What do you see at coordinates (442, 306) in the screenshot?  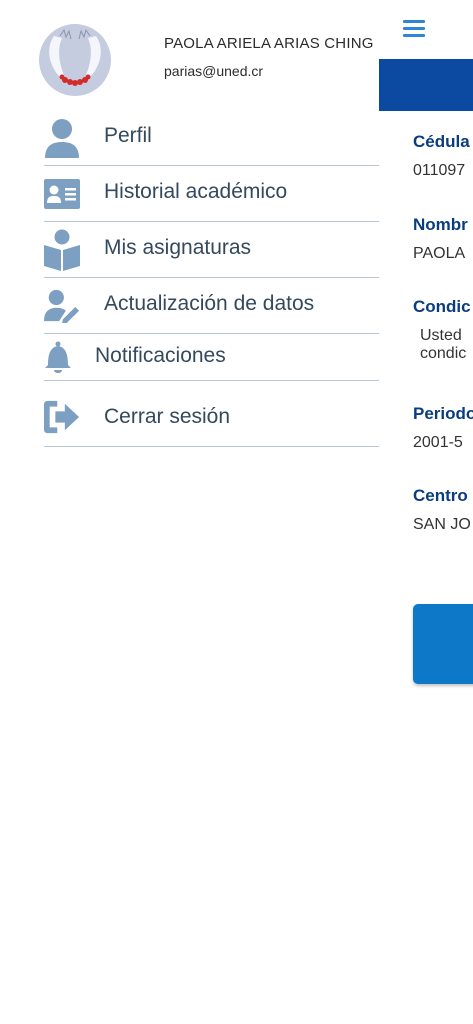 I see `field-label: Condic` at bounding box center [442, 306].